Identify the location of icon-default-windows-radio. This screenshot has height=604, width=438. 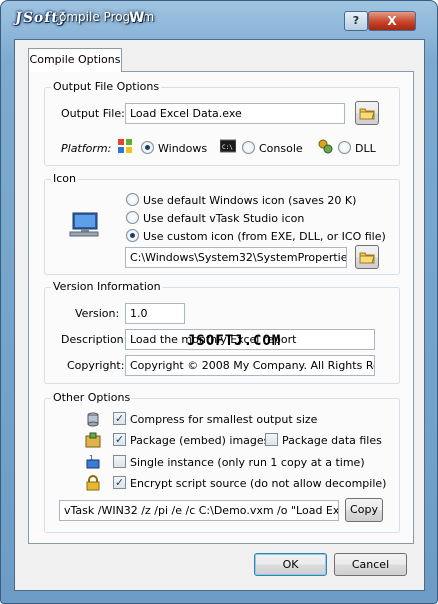
(132, 199).